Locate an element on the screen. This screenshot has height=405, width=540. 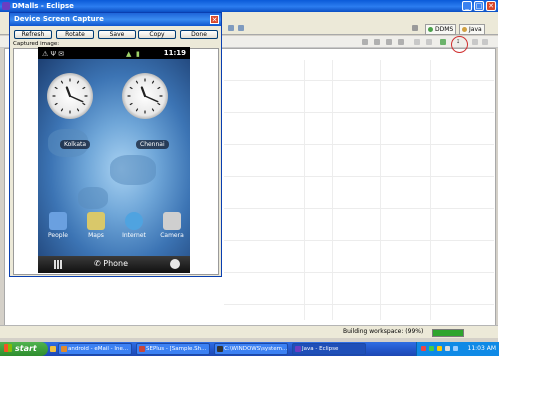
taskbar-item-active: Java - Eclipse is located at coordinates (329, 349).